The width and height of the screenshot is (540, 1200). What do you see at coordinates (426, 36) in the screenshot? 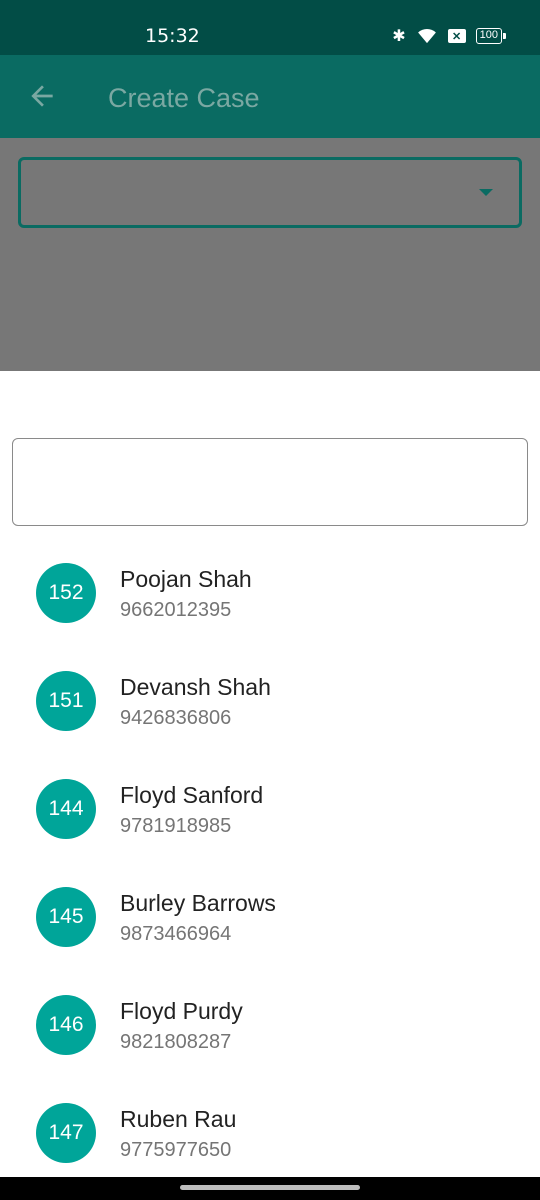
I see `wifi-icon` at bounding box center [426, 36].